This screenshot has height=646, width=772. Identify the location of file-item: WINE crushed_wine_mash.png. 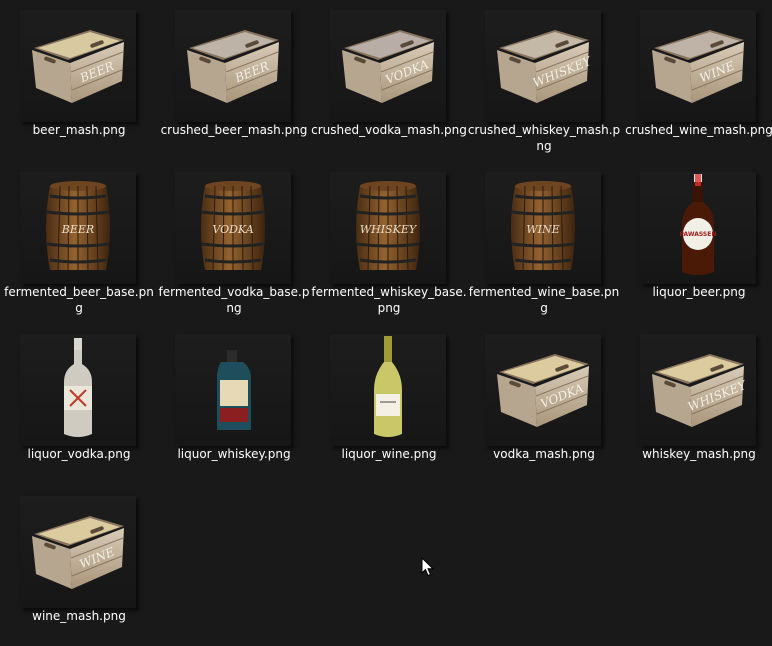
(696, 80).